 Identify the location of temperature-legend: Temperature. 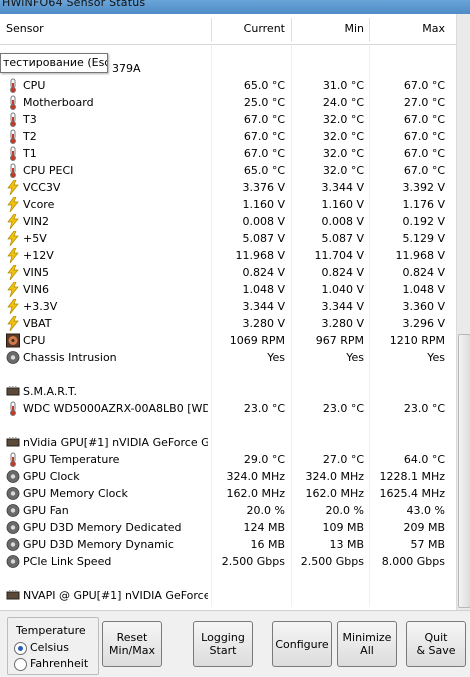
(51, 630).